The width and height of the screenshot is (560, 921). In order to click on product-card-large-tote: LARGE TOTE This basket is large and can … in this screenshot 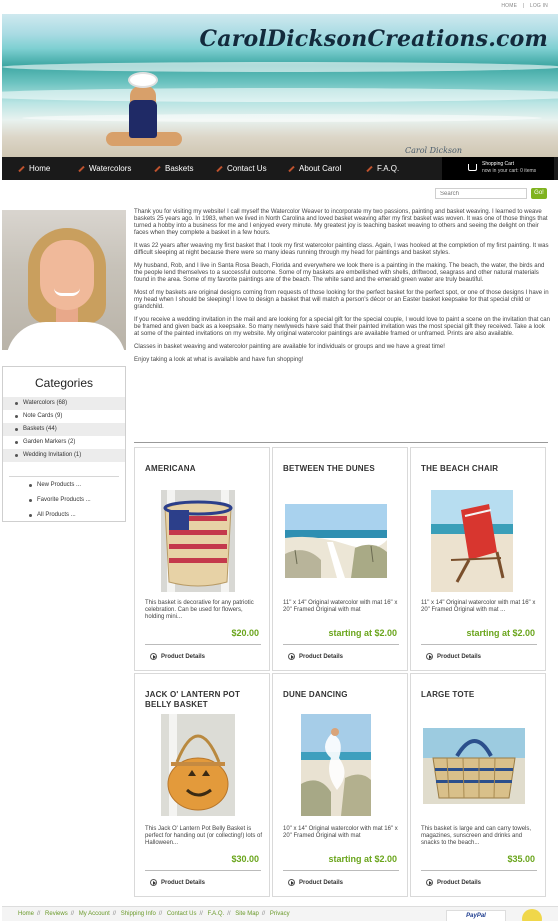, I will do `click(478, 785)`.